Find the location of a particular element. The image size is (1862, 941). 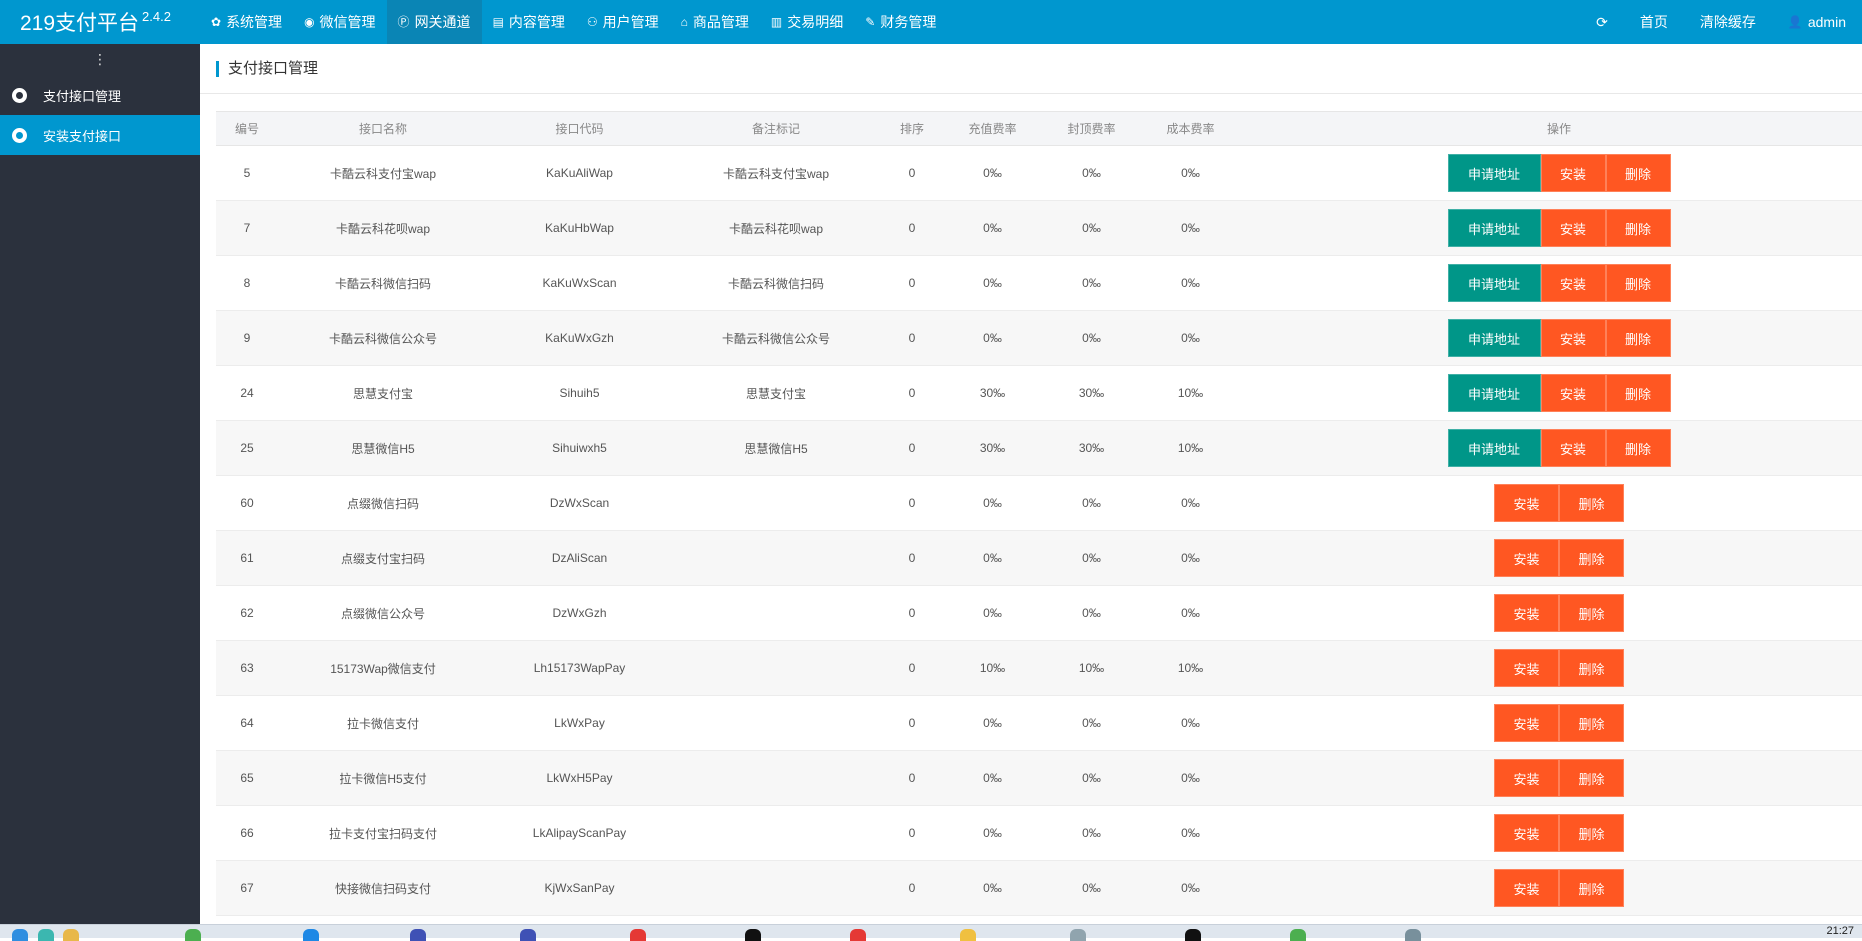

nav-item-0: ✿ 系统管理 is located at coordinates (246, 22).